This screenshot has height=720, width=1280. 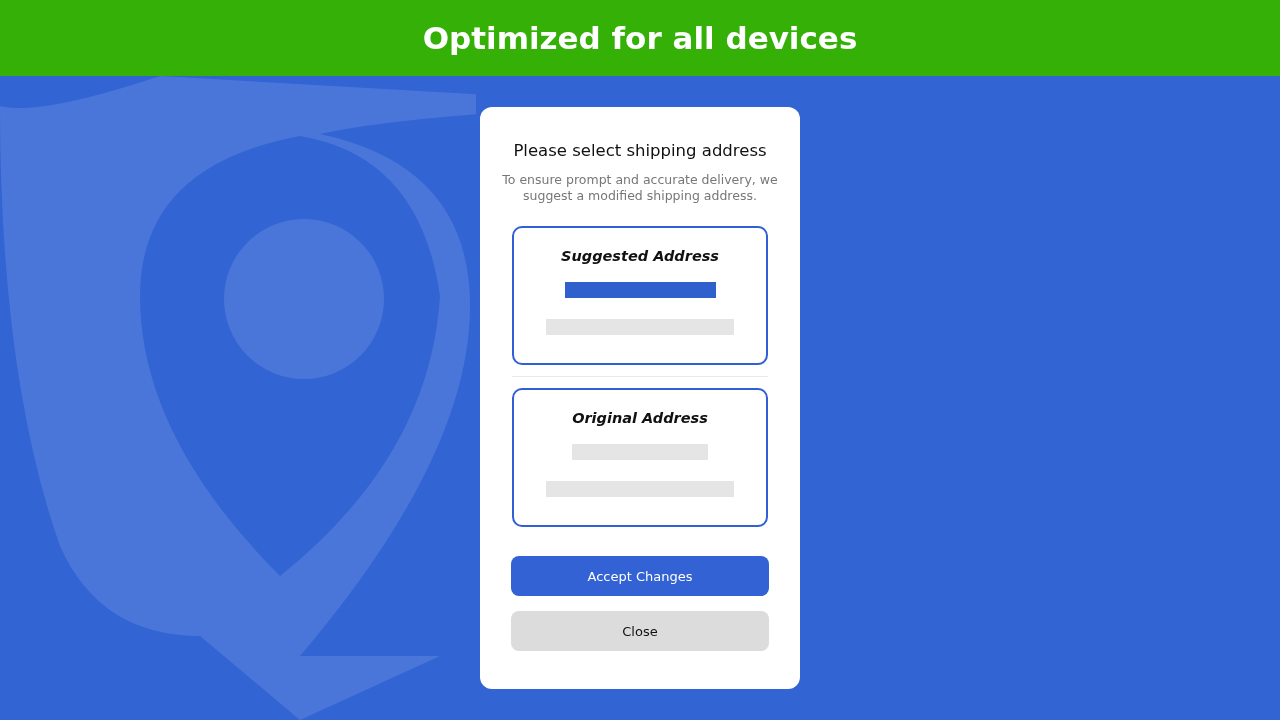 I want to click on banner-title: Optimized for all devices, so click(x=640, y=38).